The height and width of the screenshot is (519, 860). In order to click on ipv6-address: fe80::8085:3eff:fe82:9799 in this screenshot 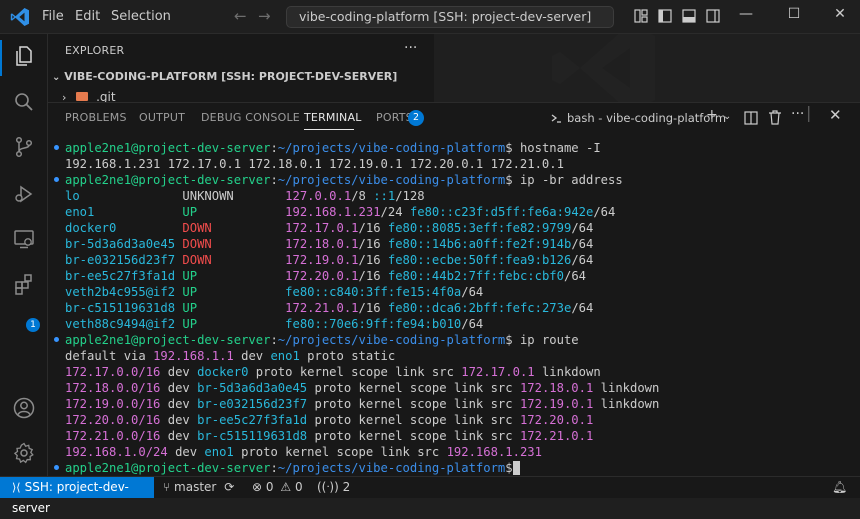, I will do `click(479, 228)`.